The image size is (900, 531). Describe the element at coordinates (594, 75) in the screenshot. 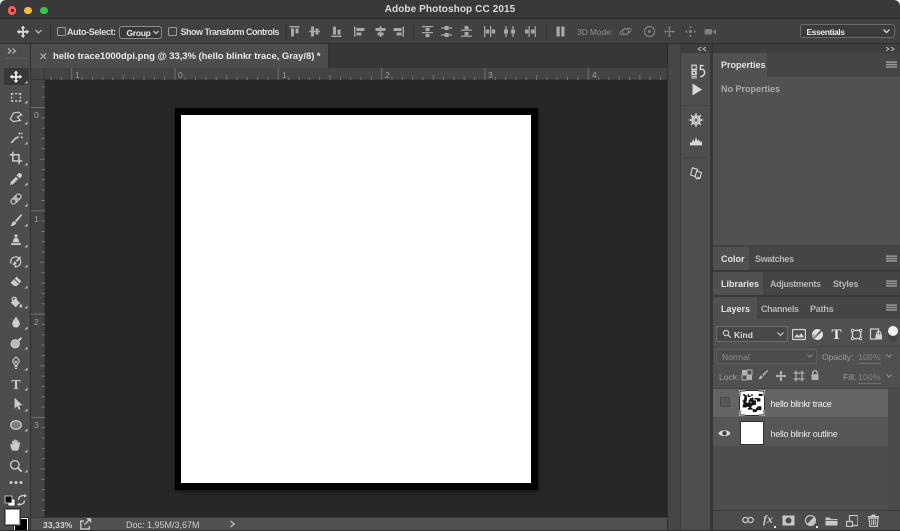

I see `svg-text: 4` at that location.